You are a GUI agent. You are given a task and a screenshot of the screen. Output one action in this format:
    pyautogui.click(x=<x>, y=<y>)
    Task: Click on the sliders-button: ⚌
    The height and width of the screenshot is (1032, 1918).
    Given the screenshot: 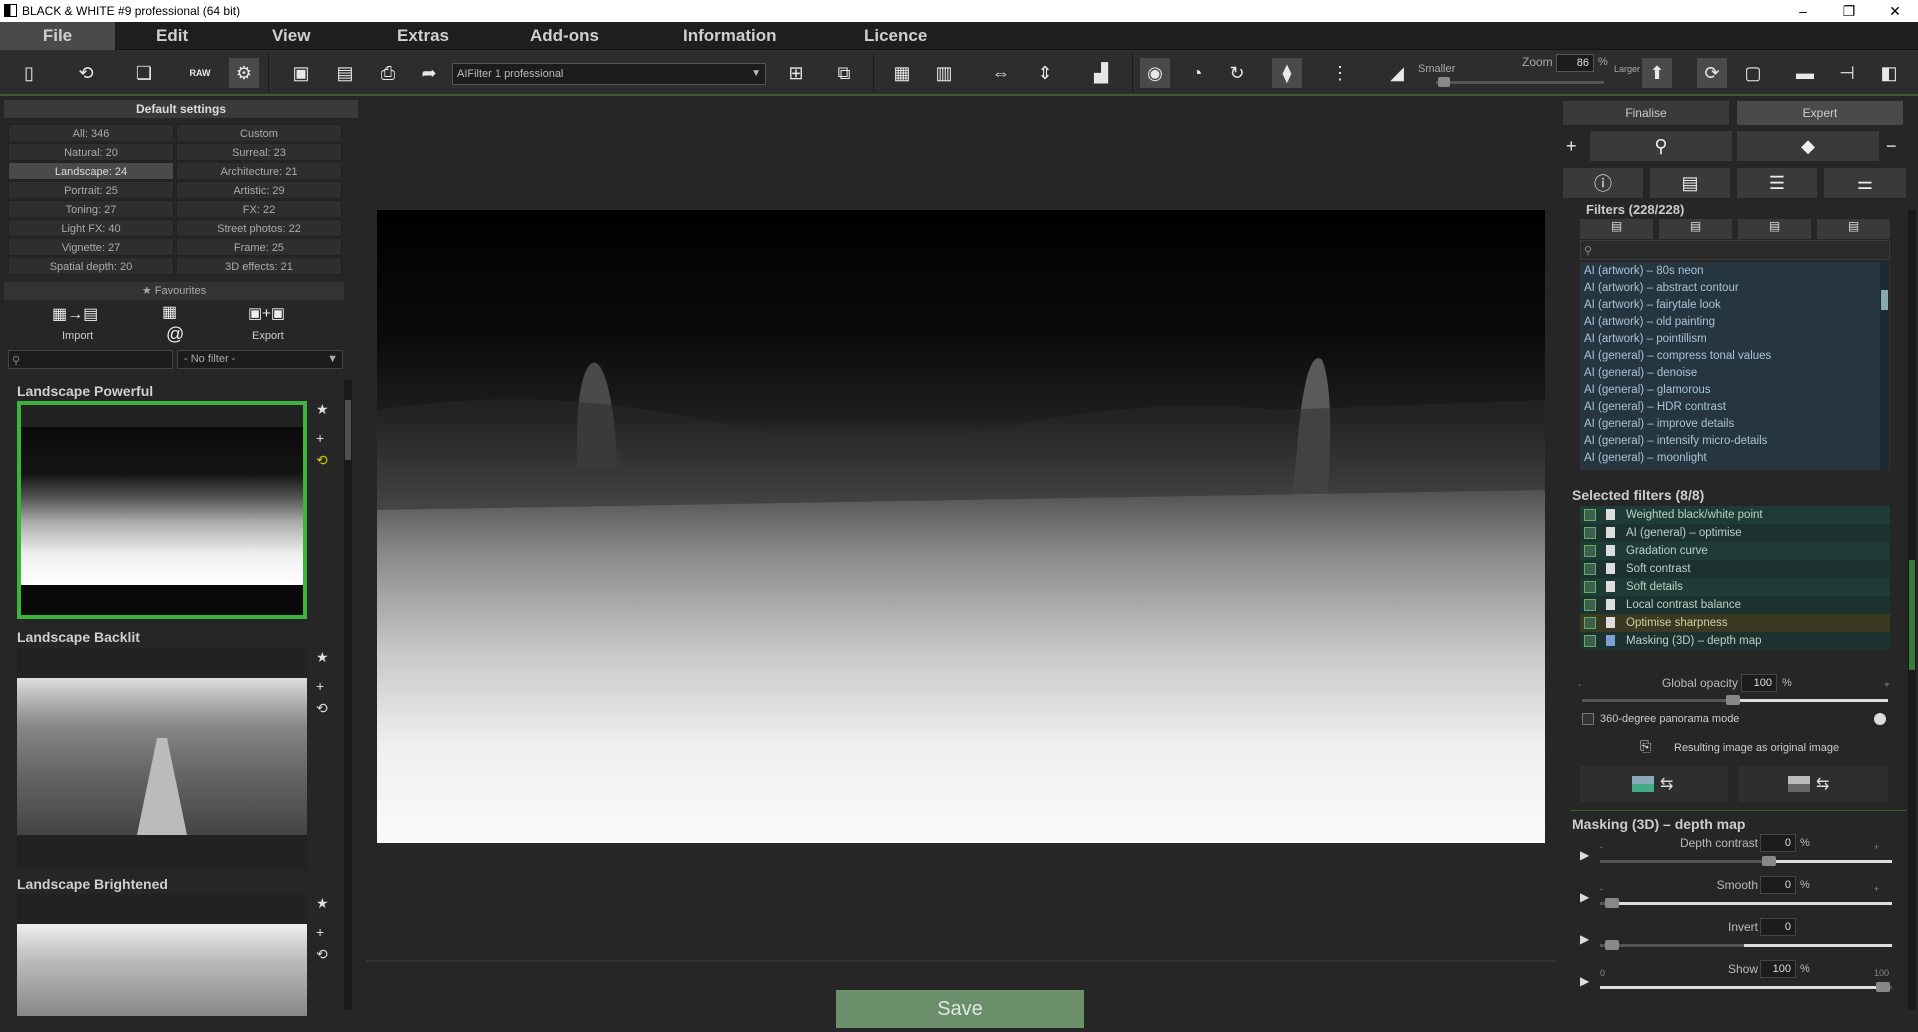 What is the action you would take?
    pyautogui.click(x=1865, y=183)
    